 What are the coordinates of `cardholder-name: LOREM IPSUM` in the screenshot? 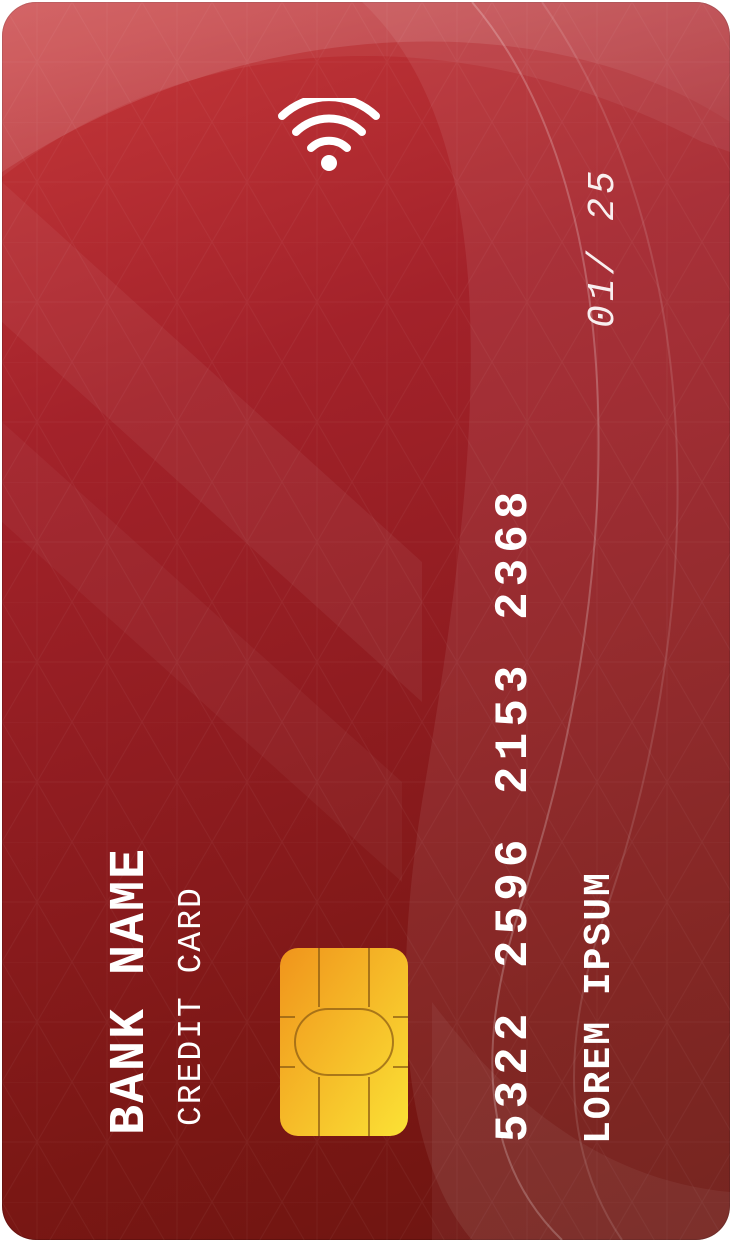 It's located at (599, 1007).